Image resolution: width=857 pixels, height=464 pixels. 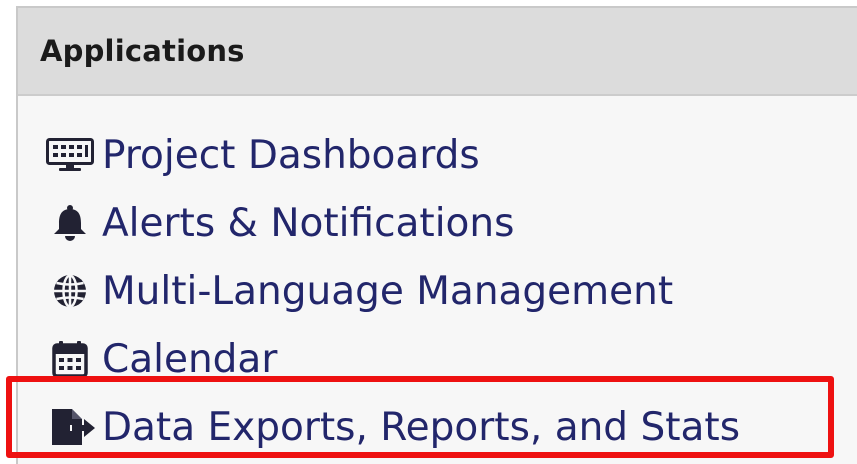 What do you see at coordinates (74, 155) in the screenshot?
I see `dashboard-monitor-icon` at bounding box center [74, 155].